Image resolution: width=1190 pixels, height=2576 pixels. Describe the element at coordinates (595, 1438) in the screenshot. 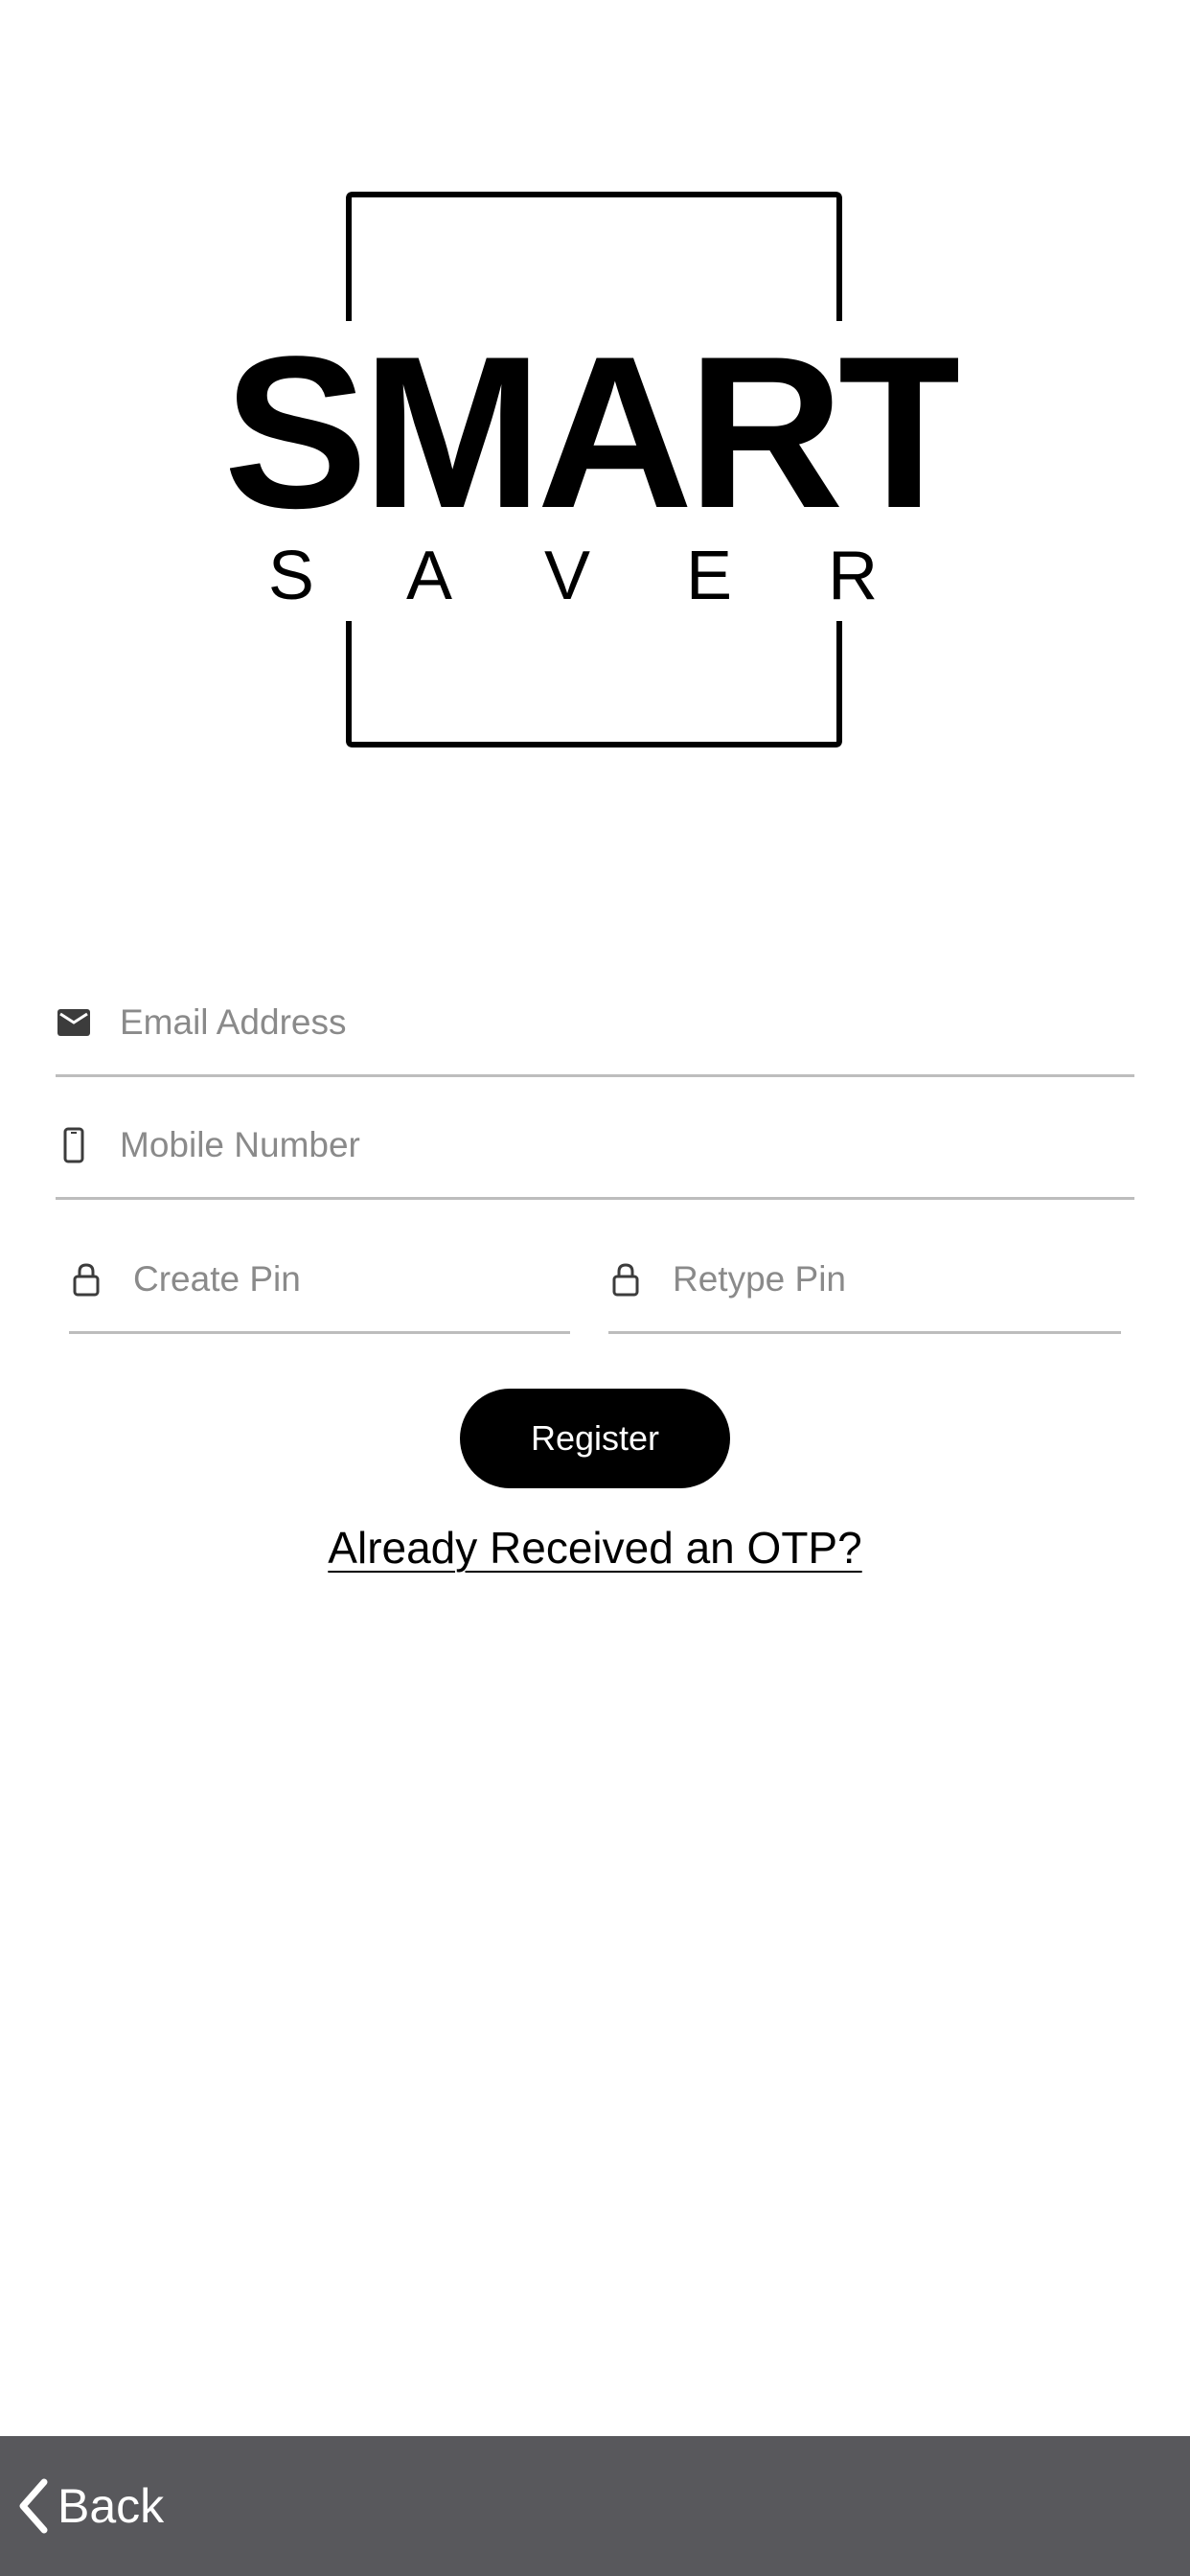

I see `register-button: Register` at that location.